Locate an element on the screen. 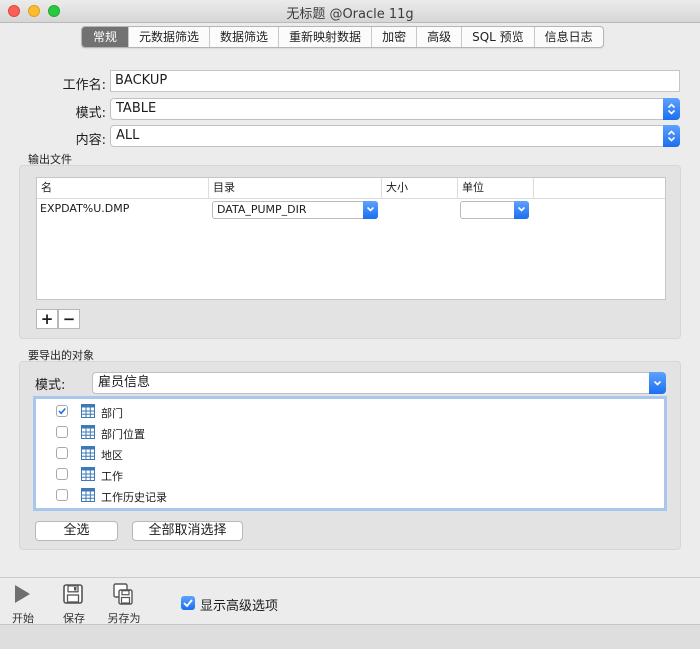 The height and width of the screenshot is (649, 700). floppy-disk-icon is located at coordinates (73, 594).